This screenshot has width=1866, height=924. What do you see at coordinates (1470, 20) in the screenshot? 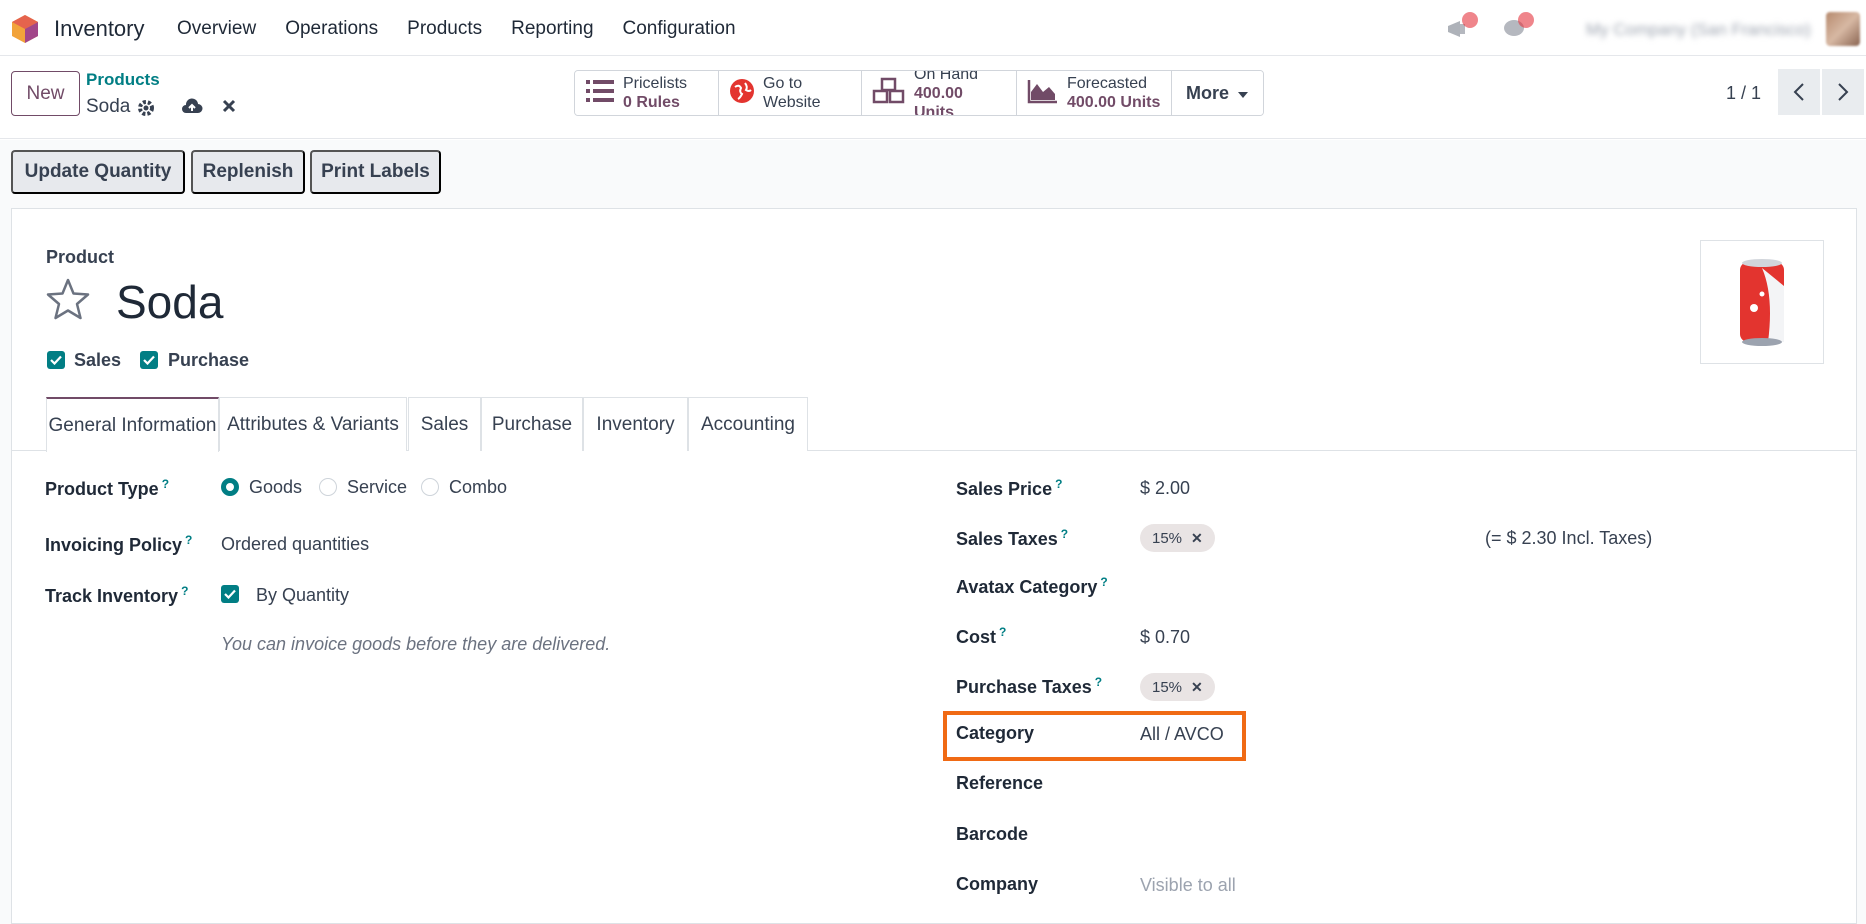
I see `notification-badge` at bounding box center [1470, 20].